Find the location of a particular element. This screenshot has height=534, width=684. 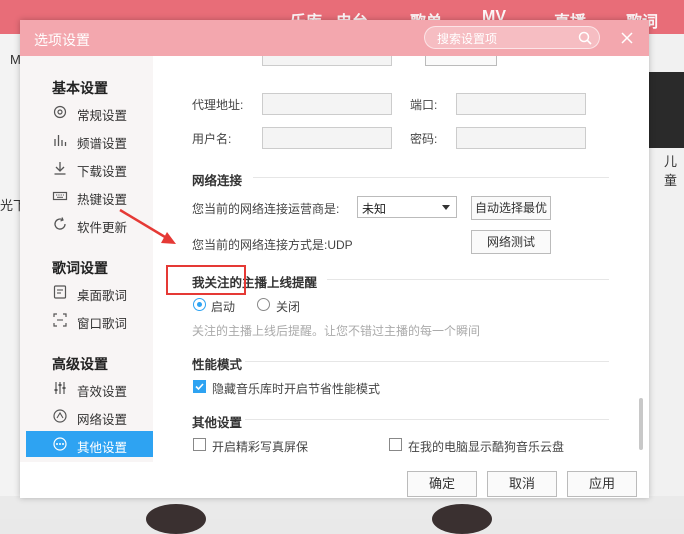

annotation-arrow-icon is located at coordinates (147, 226).